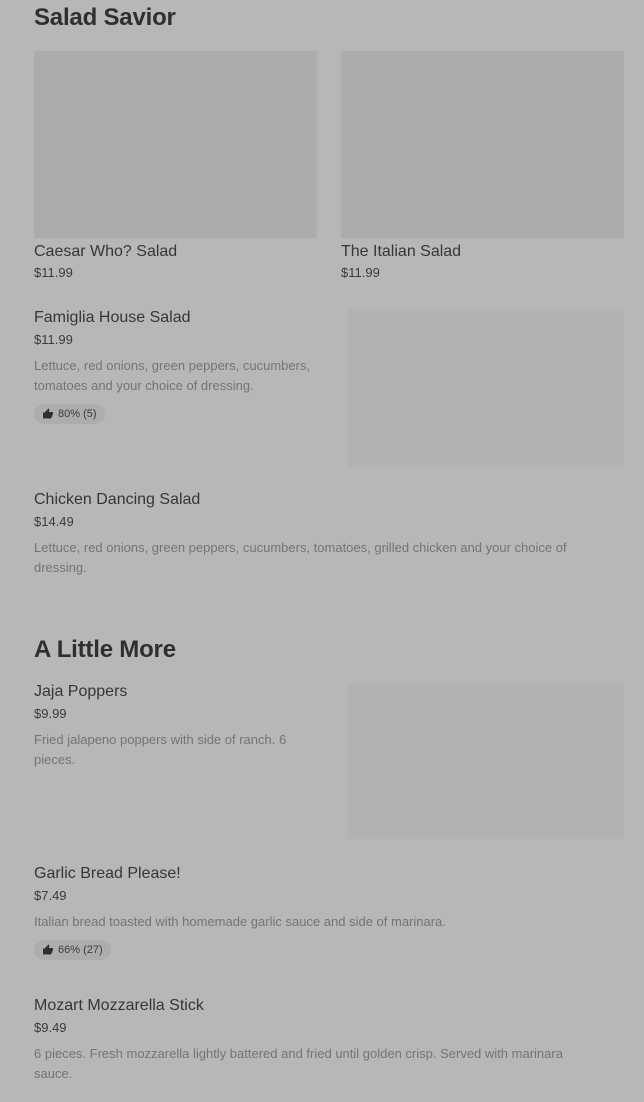 The image size is (644, 1102). I want to click on item-name: Mozart Mozzarella Stick, so click(119, 1005).